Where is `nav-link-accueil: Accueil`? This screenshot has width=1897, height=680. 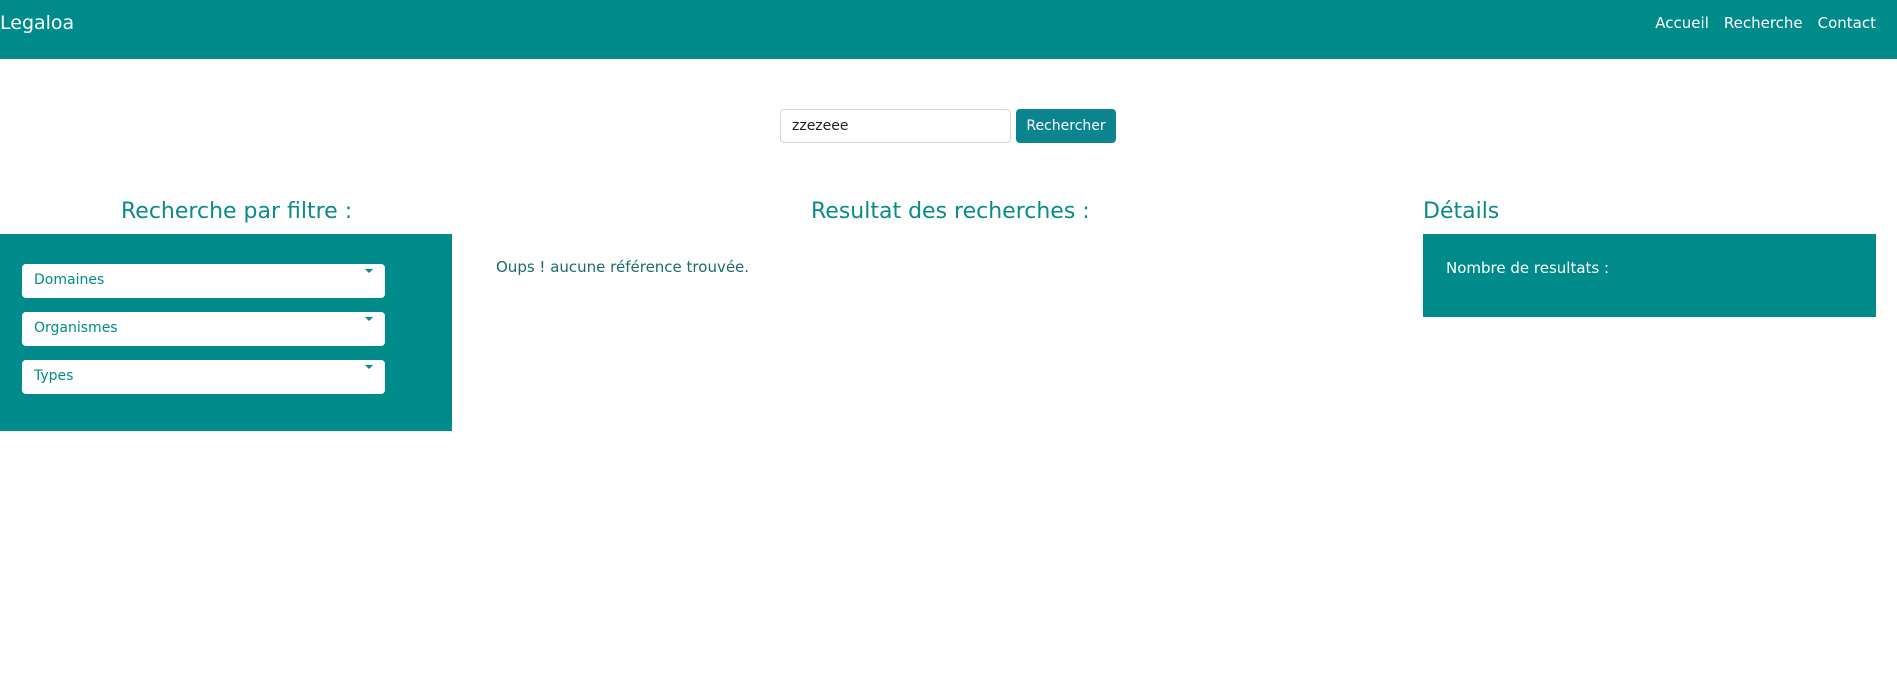 nav-link-accueil: Accueil is located at coordinates (1682, 23).